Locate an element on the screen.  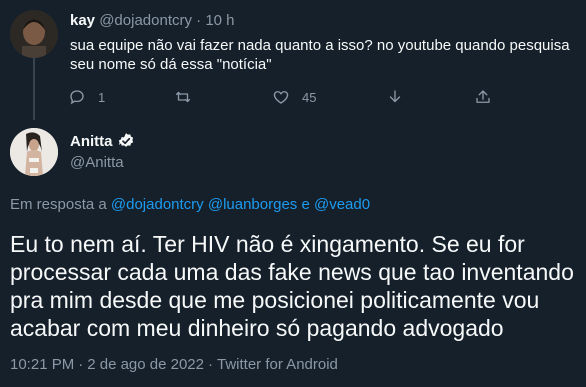
retweet-icon is located at coordinates (183, 97).